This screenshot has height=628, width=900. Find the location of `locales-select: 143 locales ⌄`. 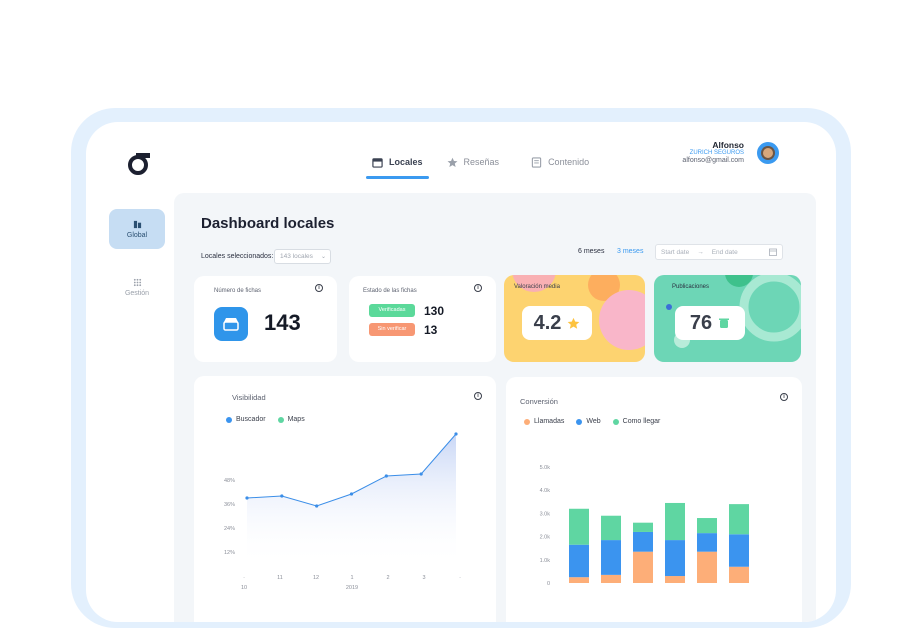

locales-select: 143 locales ⌄ is located at coordinates (302, 256).